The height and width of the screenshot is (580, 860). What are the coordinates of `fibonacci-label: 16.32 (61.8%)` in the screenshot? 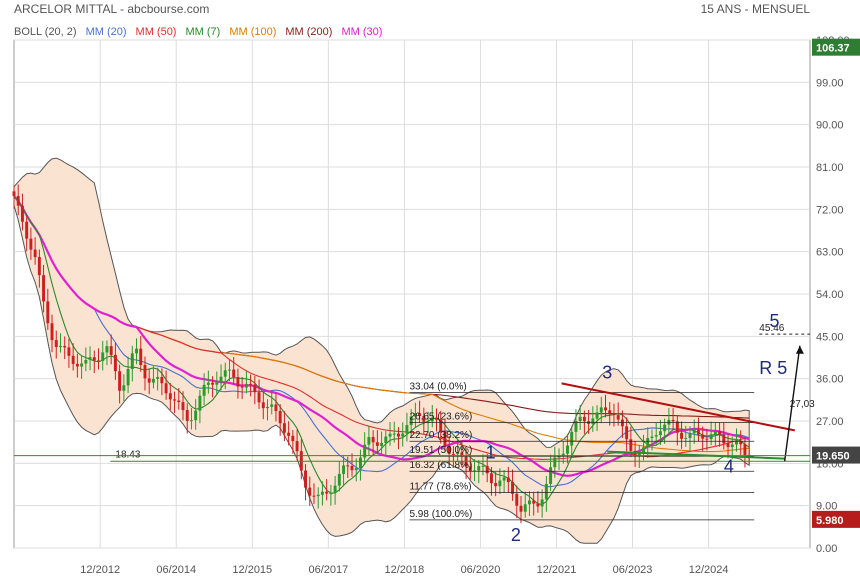 It's located at (440, 465).